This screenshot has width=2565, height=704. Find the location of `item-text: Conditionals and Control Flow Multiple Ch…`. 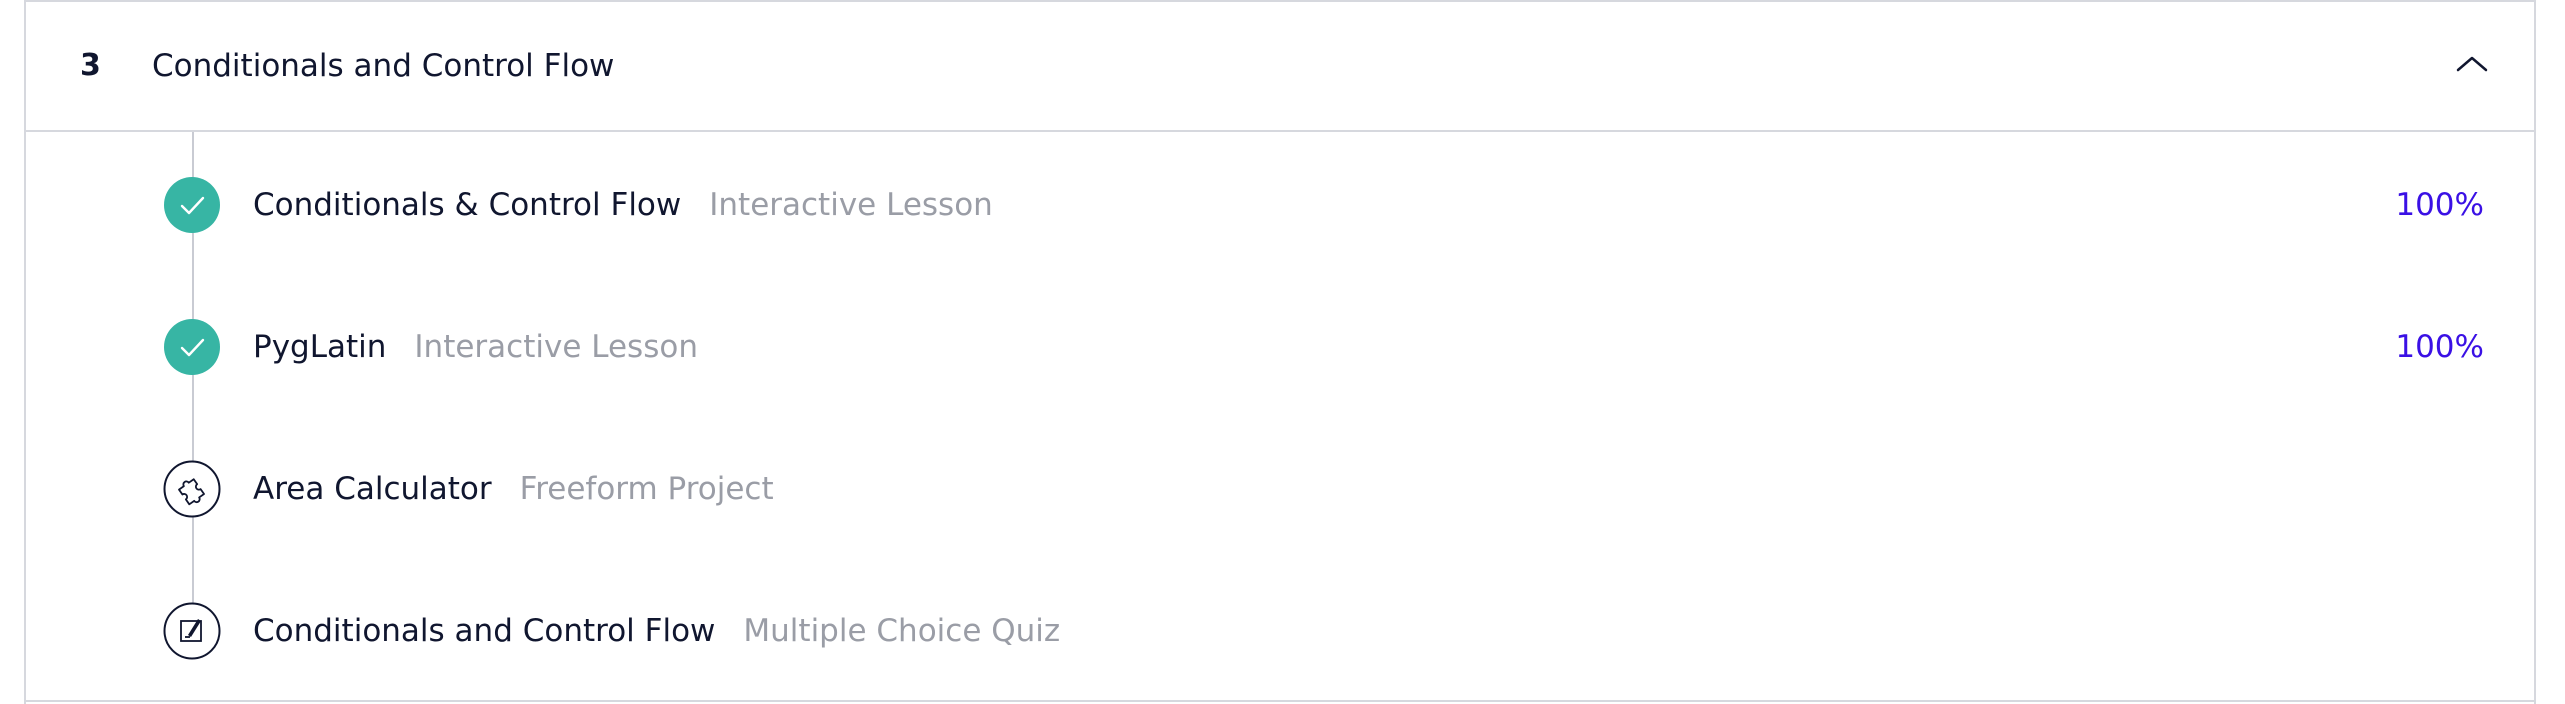

item-text: Conditionals and Control Flow Multiple Ch… is located at coordinates (656, 631).